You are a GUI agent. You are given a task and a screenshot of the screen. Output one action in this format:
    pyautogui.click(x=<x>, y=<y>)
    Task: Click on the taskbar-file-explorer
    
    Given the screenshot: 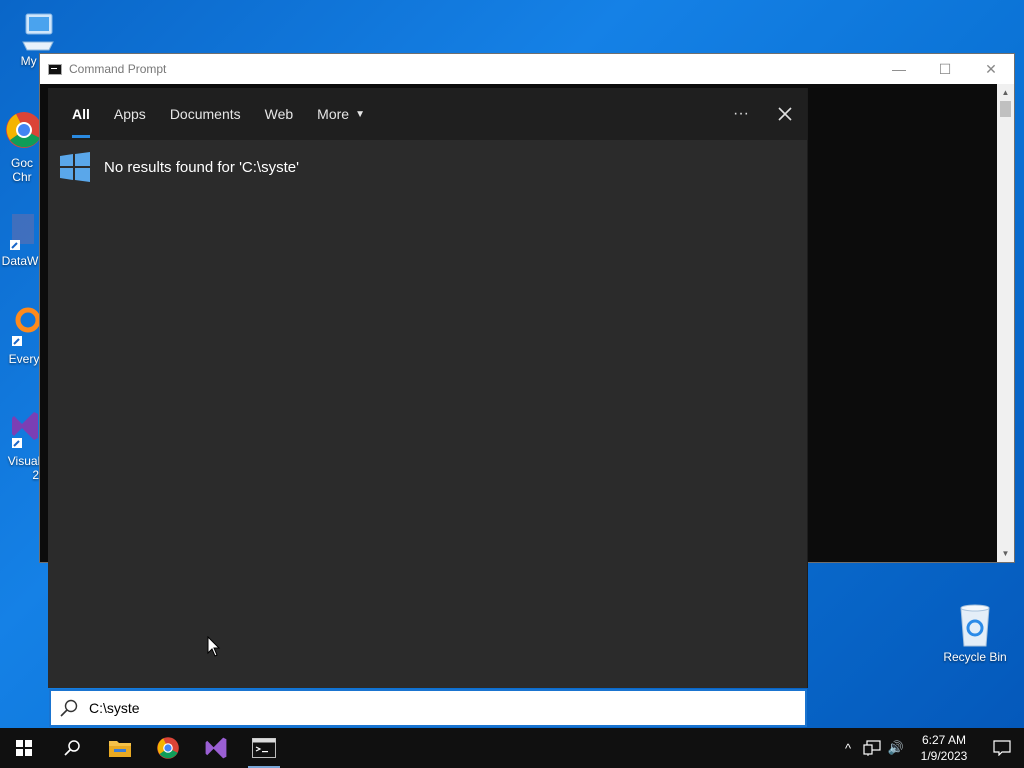 What is the action you would take?
    pyautogui.click(x=120, y=748)
    